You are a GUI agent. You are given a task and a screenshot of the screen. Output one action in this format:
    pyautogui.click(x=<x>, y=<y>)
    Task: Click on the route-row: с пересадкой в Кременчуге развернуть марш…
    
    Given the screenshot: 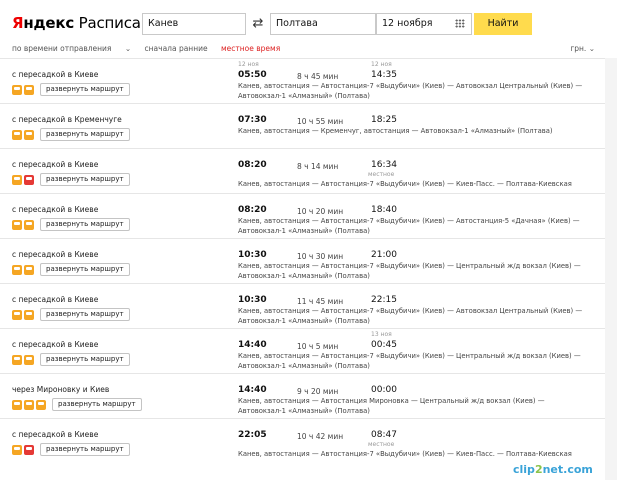 What is the action you would take?
    pyautogui.click(x=302, y=125)
    